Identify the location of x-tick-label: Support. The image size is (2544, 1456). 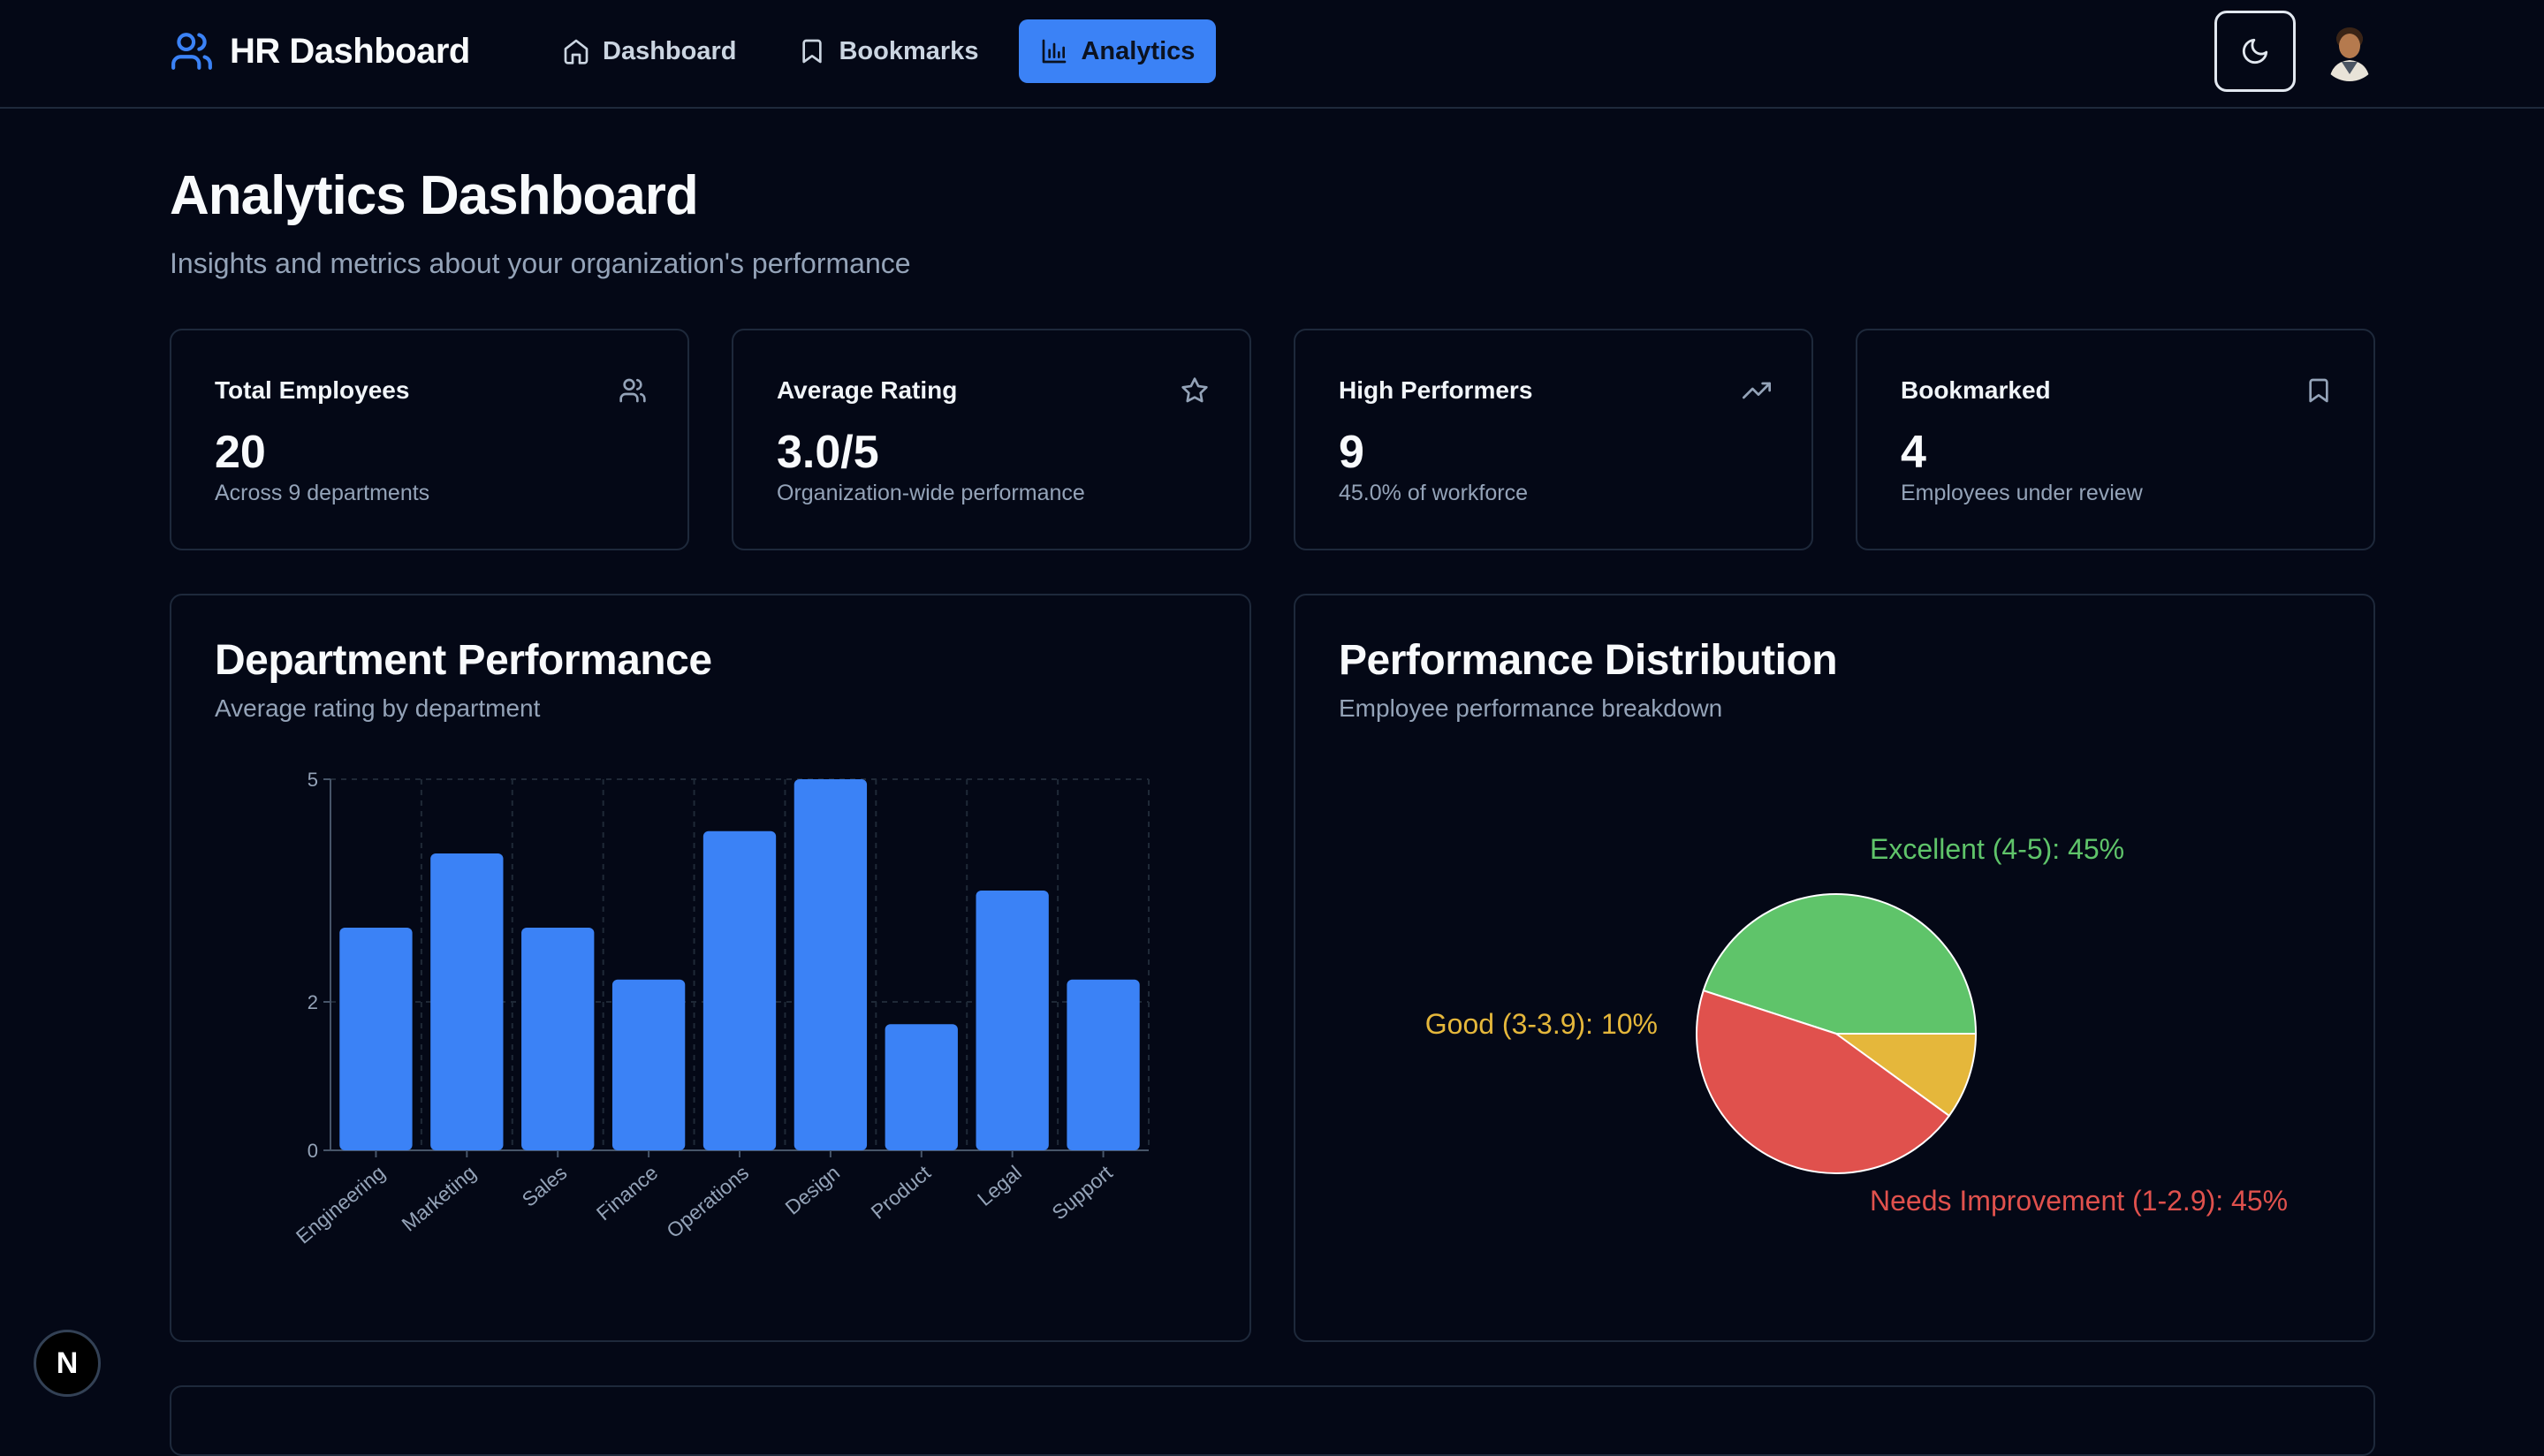
(1082, 1193).